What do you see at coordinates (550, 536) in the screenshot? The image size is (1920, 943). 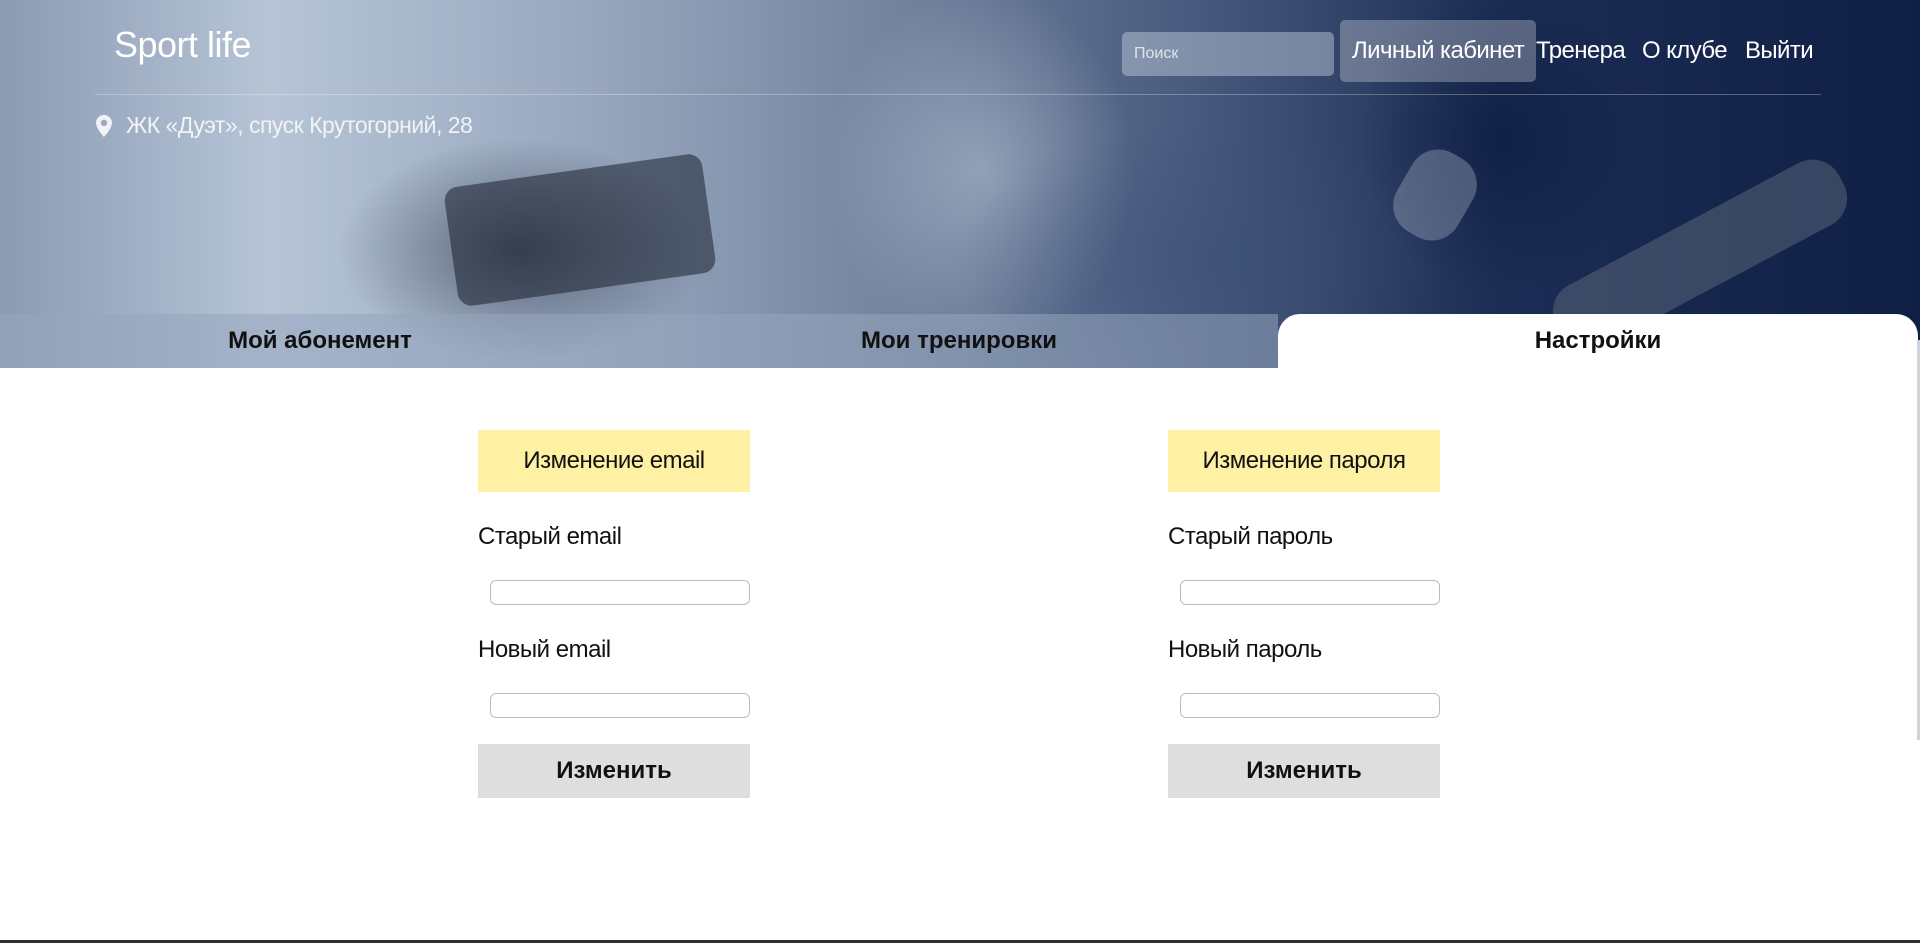 I see `old-email-label: Старый email` at bounding box center [550, 536].